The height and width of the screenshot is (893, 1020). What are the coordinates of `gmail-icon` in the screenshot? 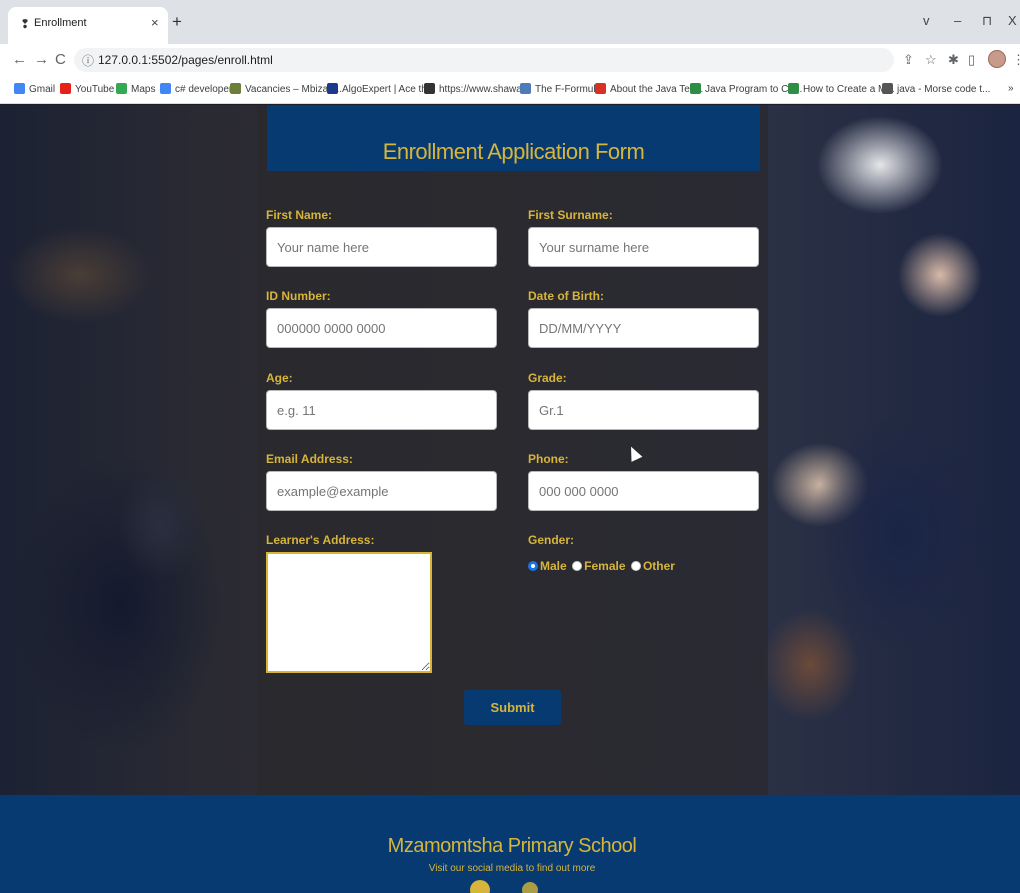 It's located at (19, 88).